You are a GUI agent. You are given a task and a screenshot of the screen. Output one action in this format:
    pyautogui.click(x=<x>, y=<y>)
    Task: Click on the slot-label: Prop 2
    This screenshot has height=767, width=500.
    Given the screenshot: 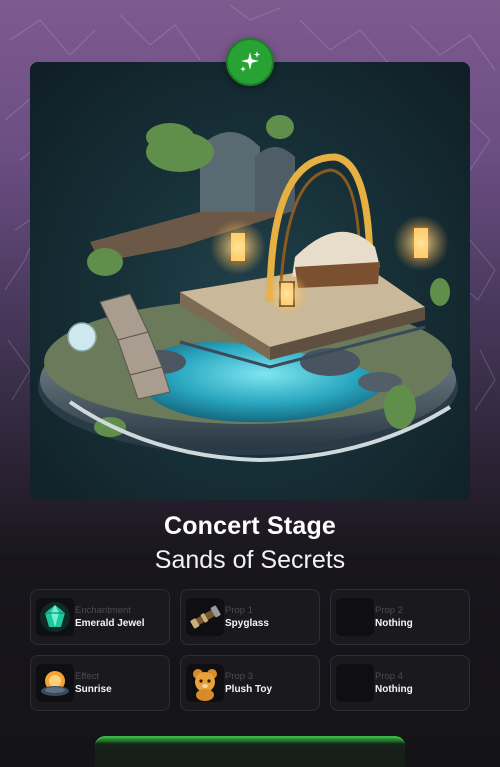 What is the action you would take?
    pyautogui.click(x=389, y=610)
    